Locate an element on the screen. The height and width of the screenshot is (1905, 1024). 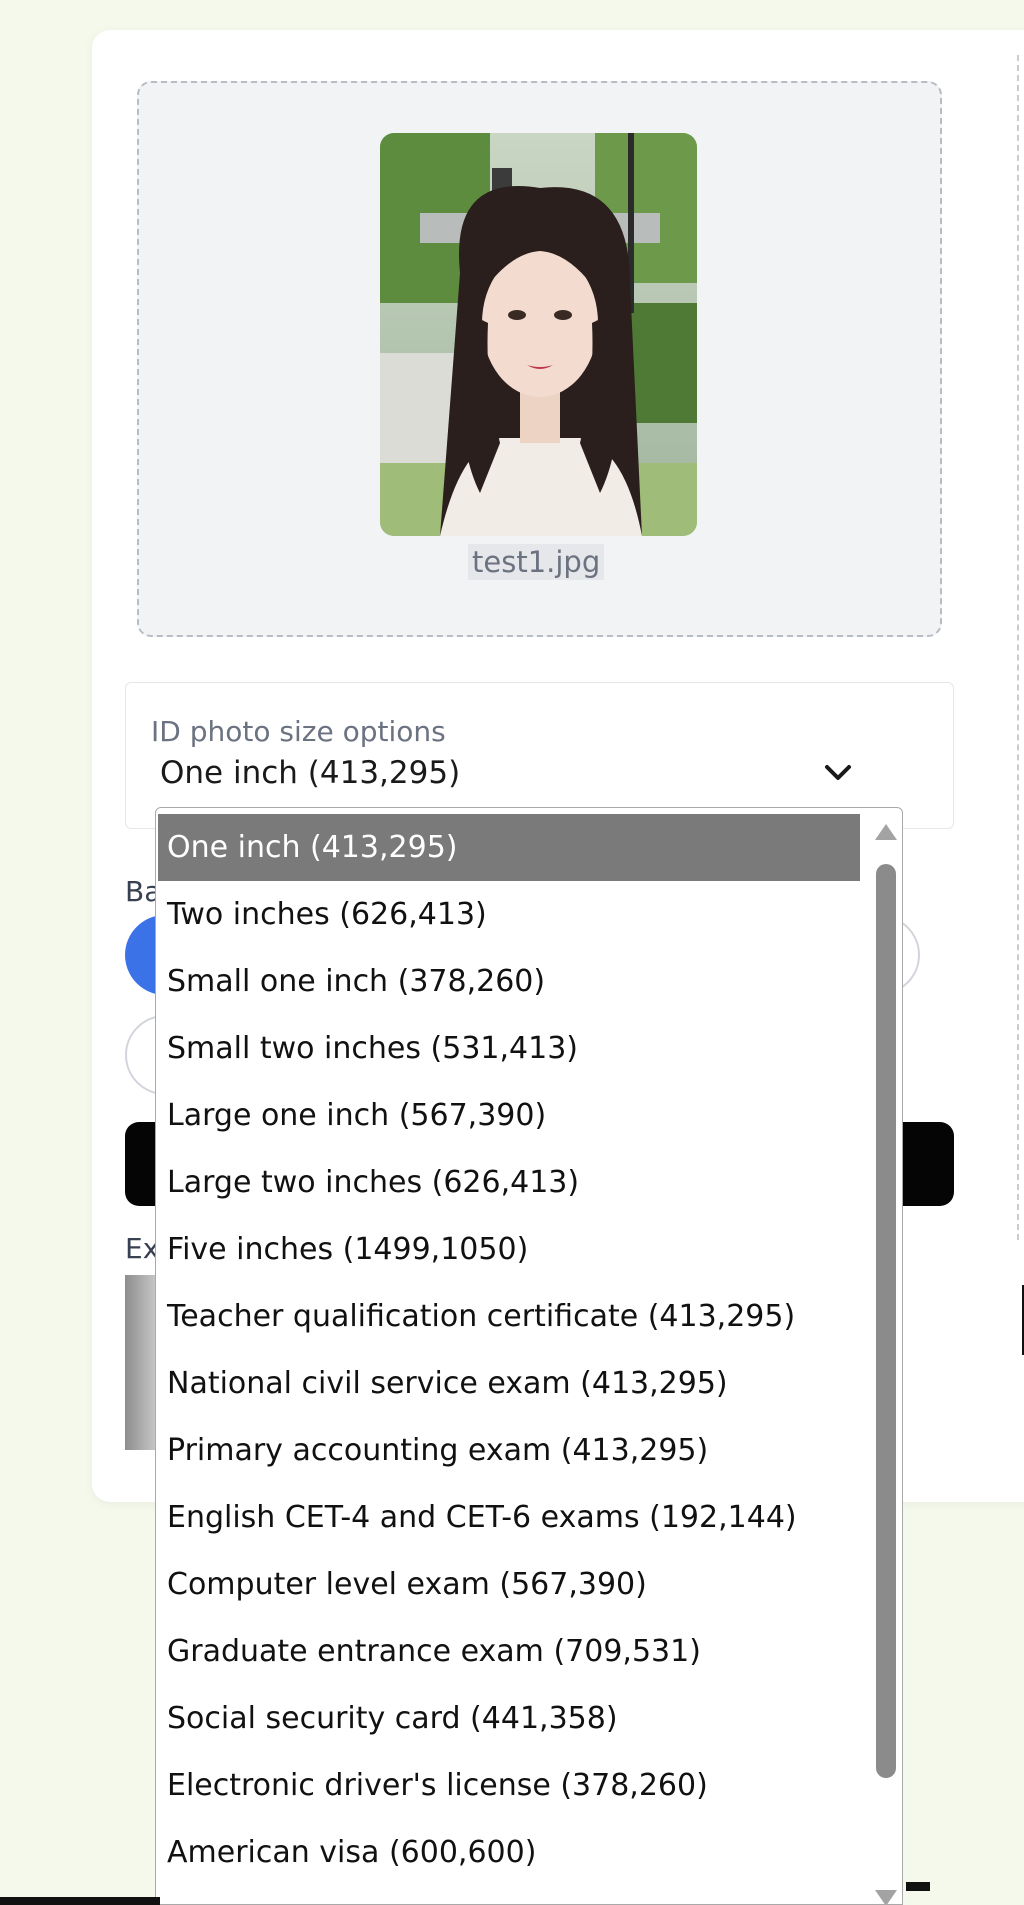
bottom-edge-mark is located at coordinates (918, 1886).